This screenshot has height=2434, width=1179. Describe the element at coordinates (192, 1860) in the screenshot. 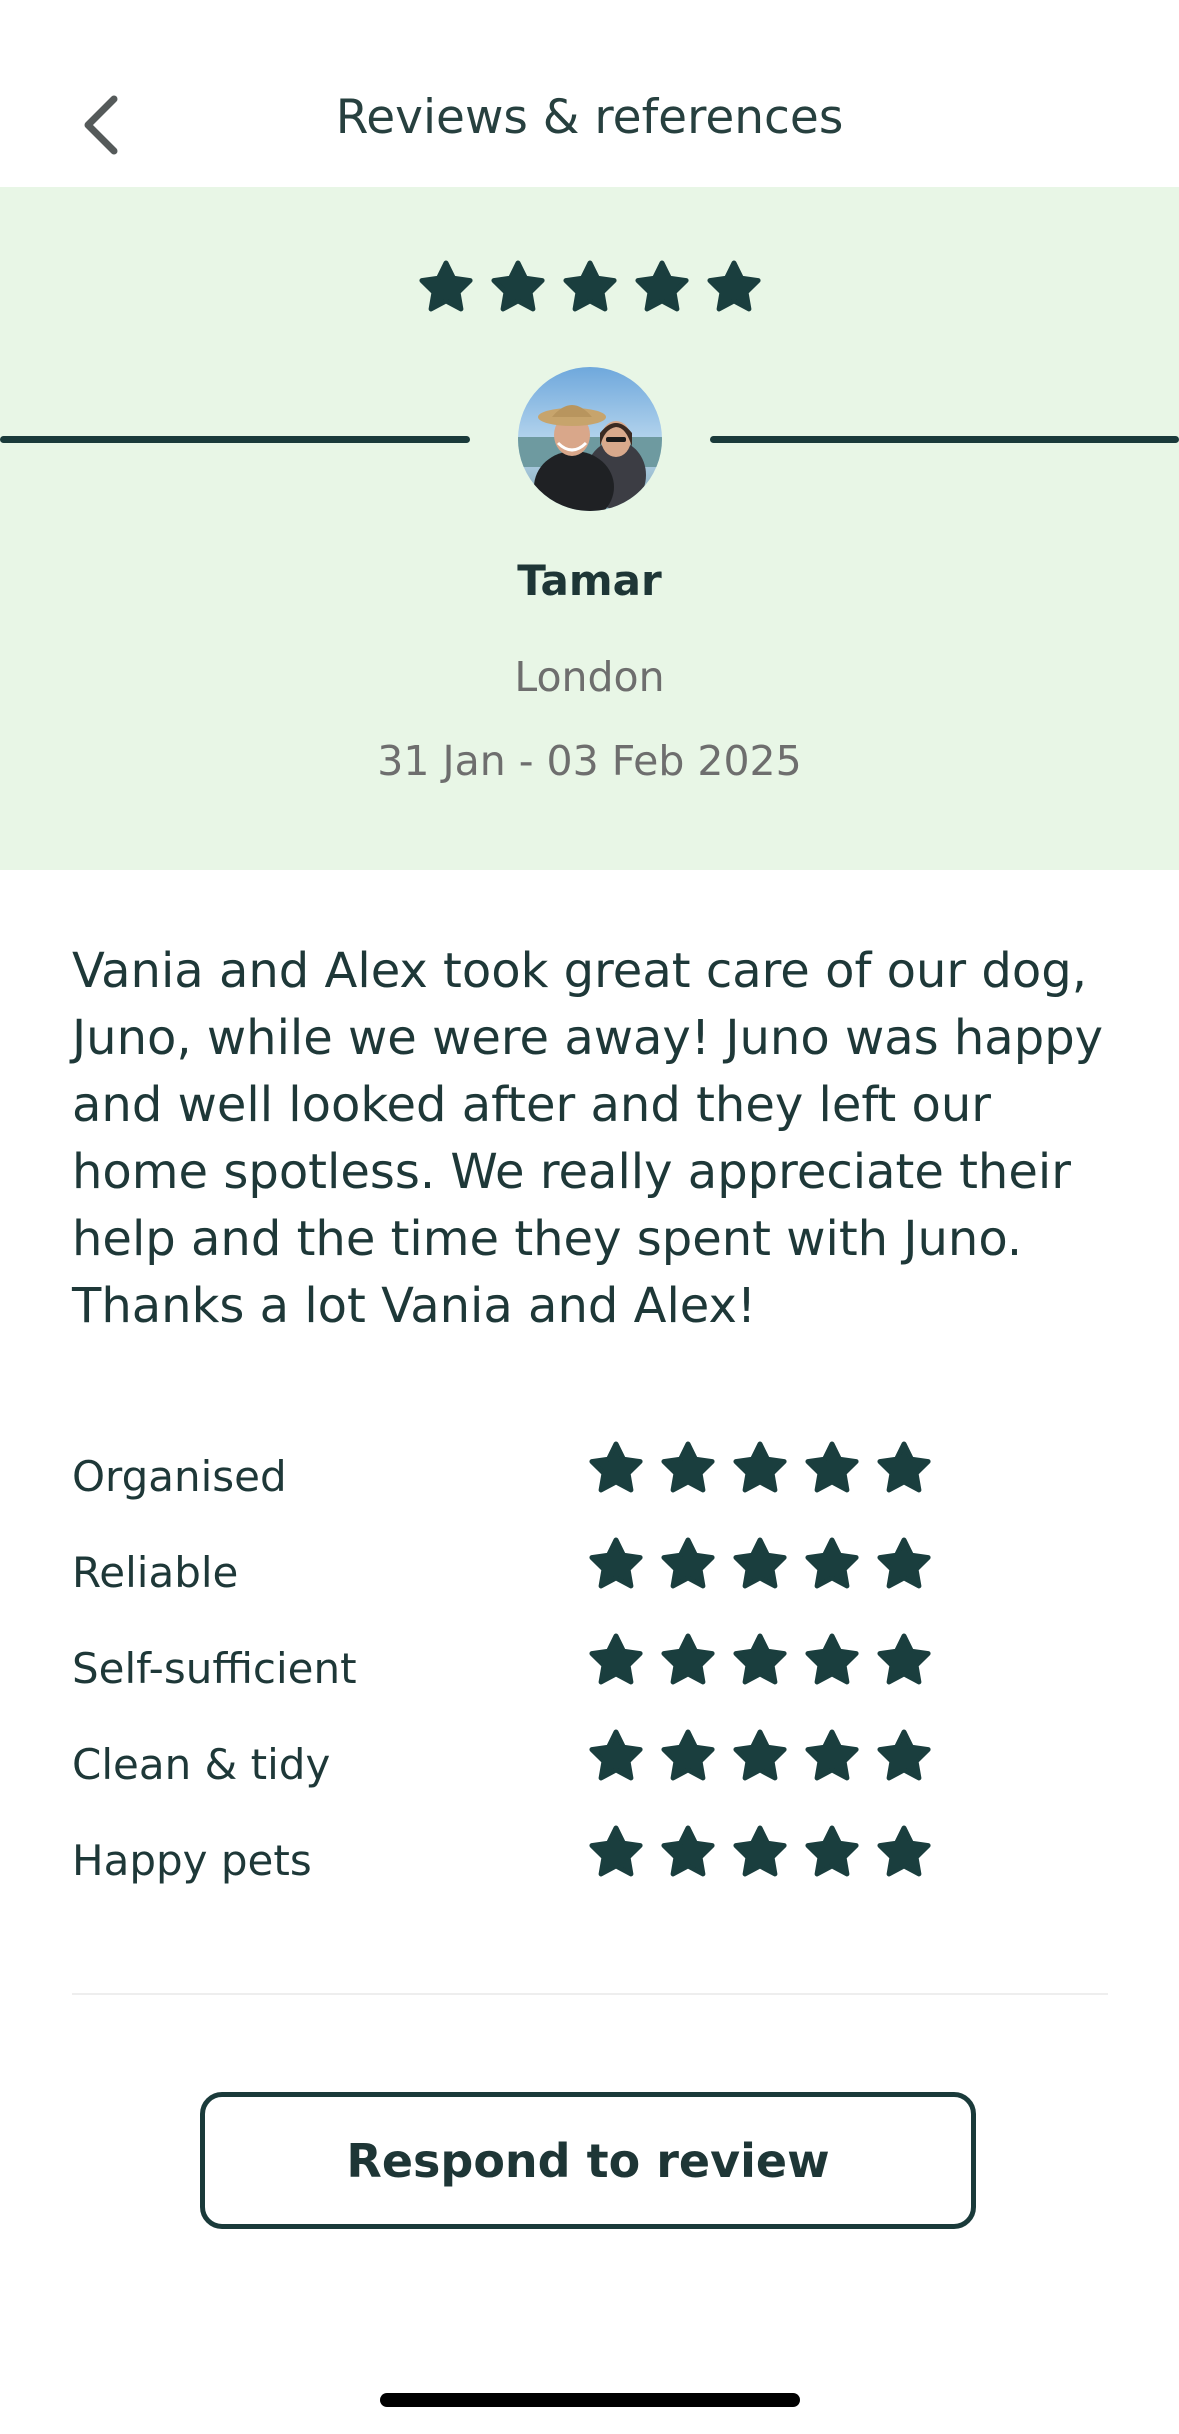

I see `rating-label: Happy pets` at that location.